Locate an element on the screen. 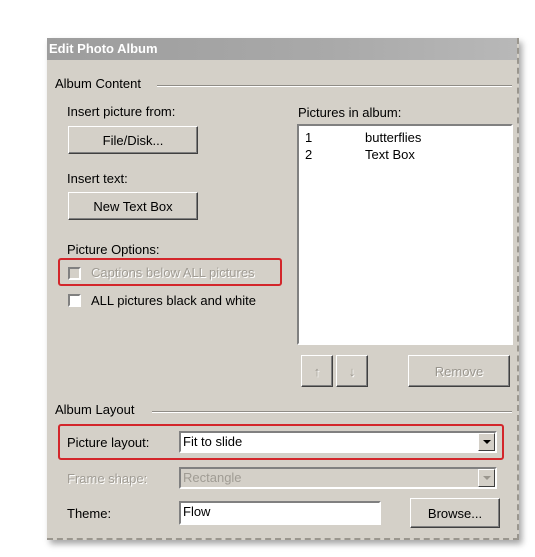  remove-button: Remove is located at coordinates (459, 371).